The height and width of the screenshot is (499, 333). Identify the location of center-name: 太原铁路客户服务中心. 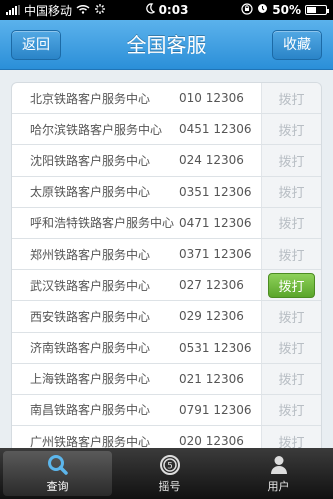
(90, 192).